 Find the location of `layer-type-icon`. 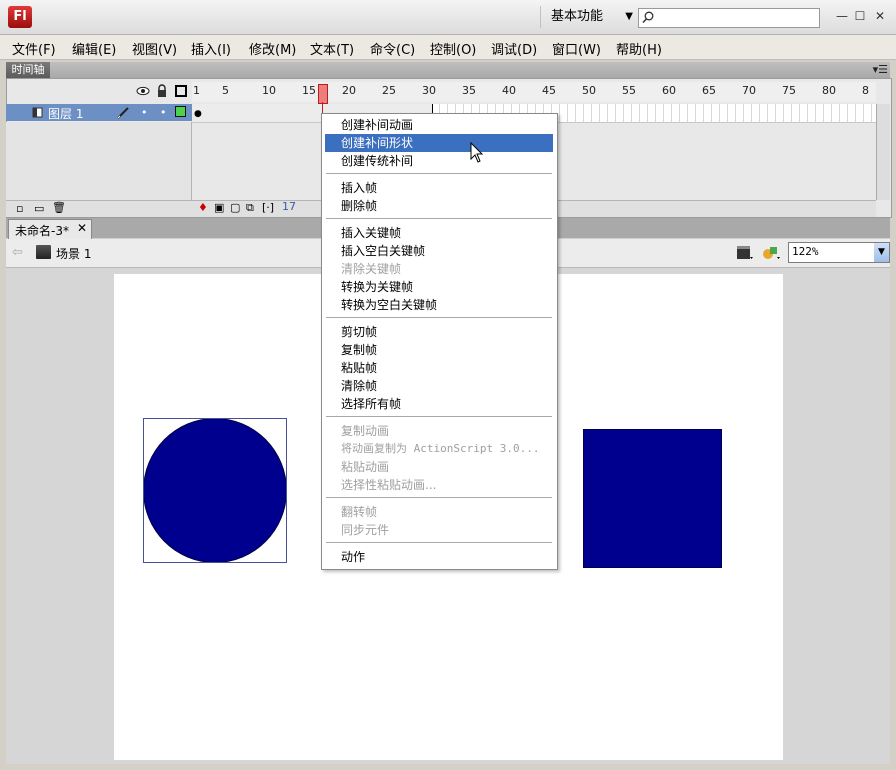

layer-type-icon is located at coordinates (37, 112).